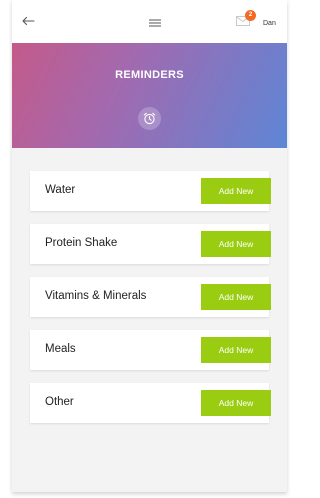 The width and height of the screenshot is (320, 498). I want to click on reminder-card-protein-shake: Protein Shake Add New, so click(150, 244).